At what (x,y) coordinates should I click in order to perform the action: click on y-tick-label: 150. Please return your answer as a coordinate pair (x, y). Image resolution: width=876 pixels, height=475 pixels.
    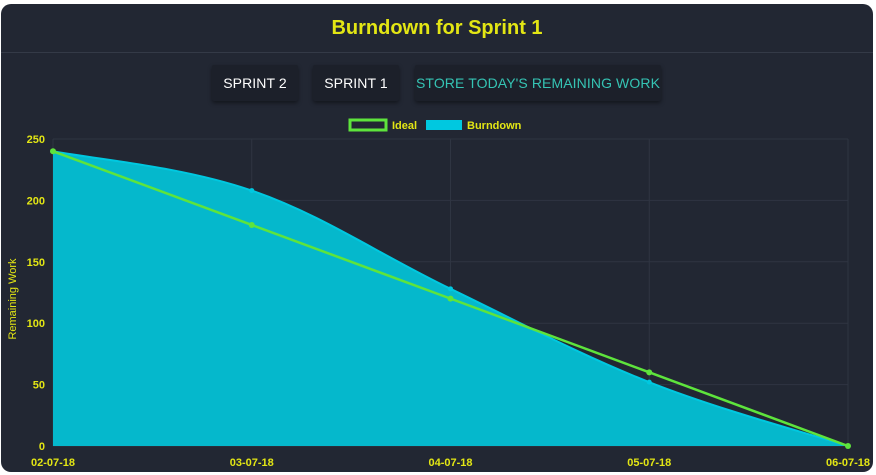
    Looking at the image, I should click on (36, 263).